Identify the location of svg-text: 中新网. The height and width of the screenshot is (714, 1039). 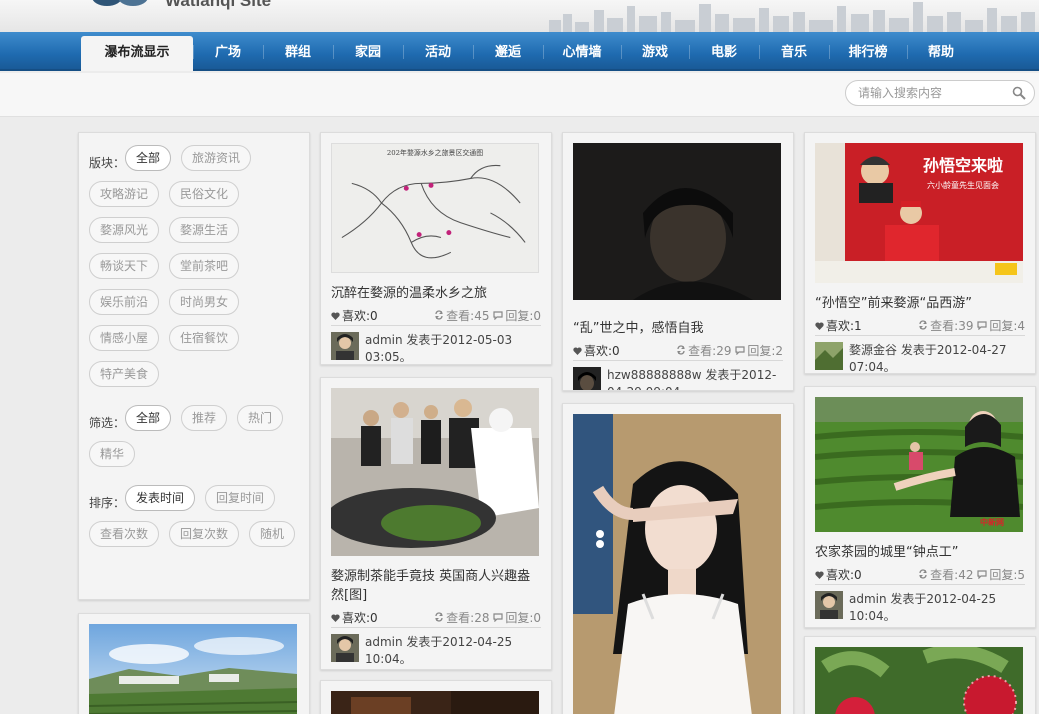
(992, 522).